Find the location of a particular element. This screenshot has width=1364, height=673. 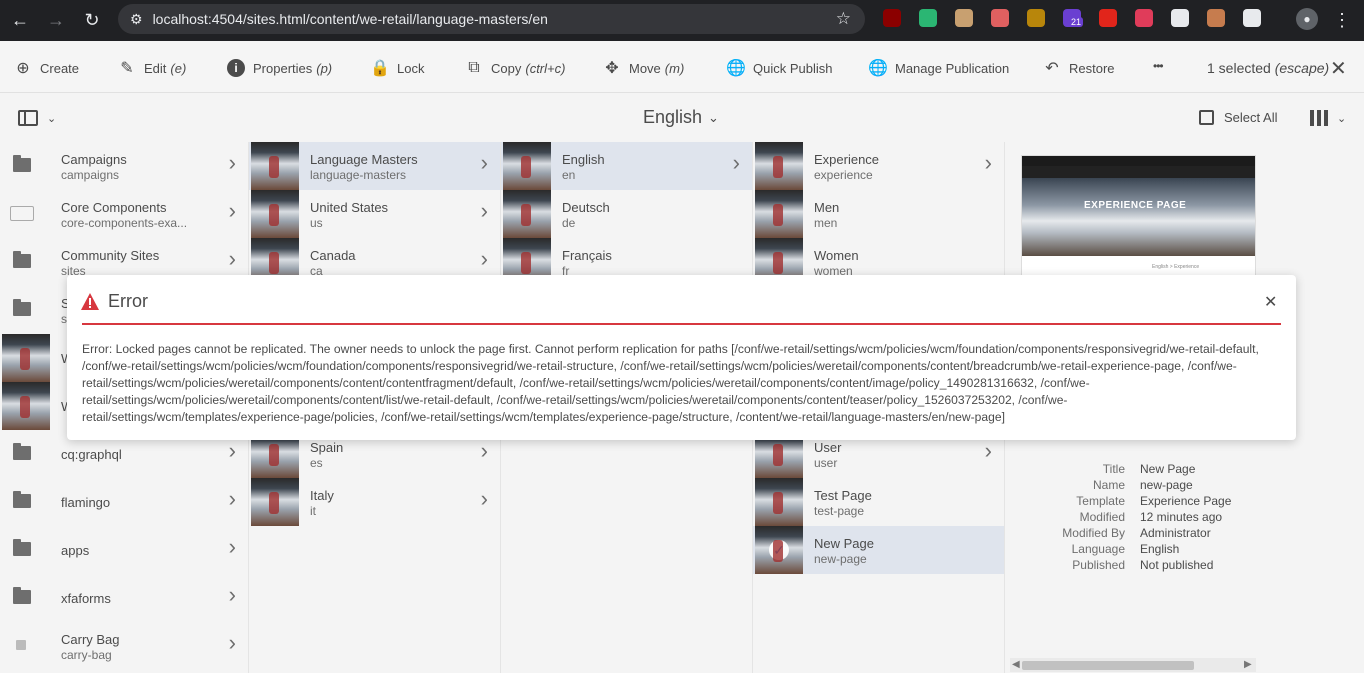

list-item: Campaigns campaigns › is located at coordinates (124, 166).